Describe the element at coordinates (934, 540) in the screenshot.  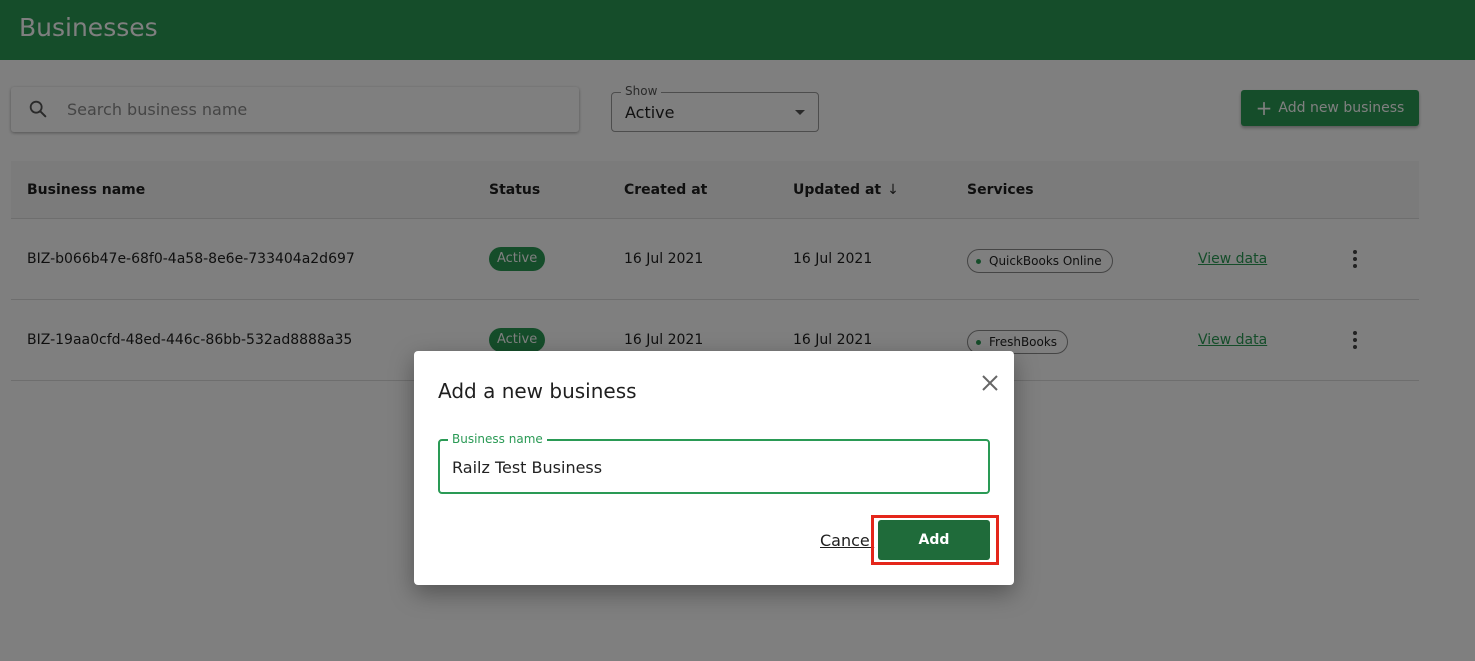
I see `add-button: Add` at that location.